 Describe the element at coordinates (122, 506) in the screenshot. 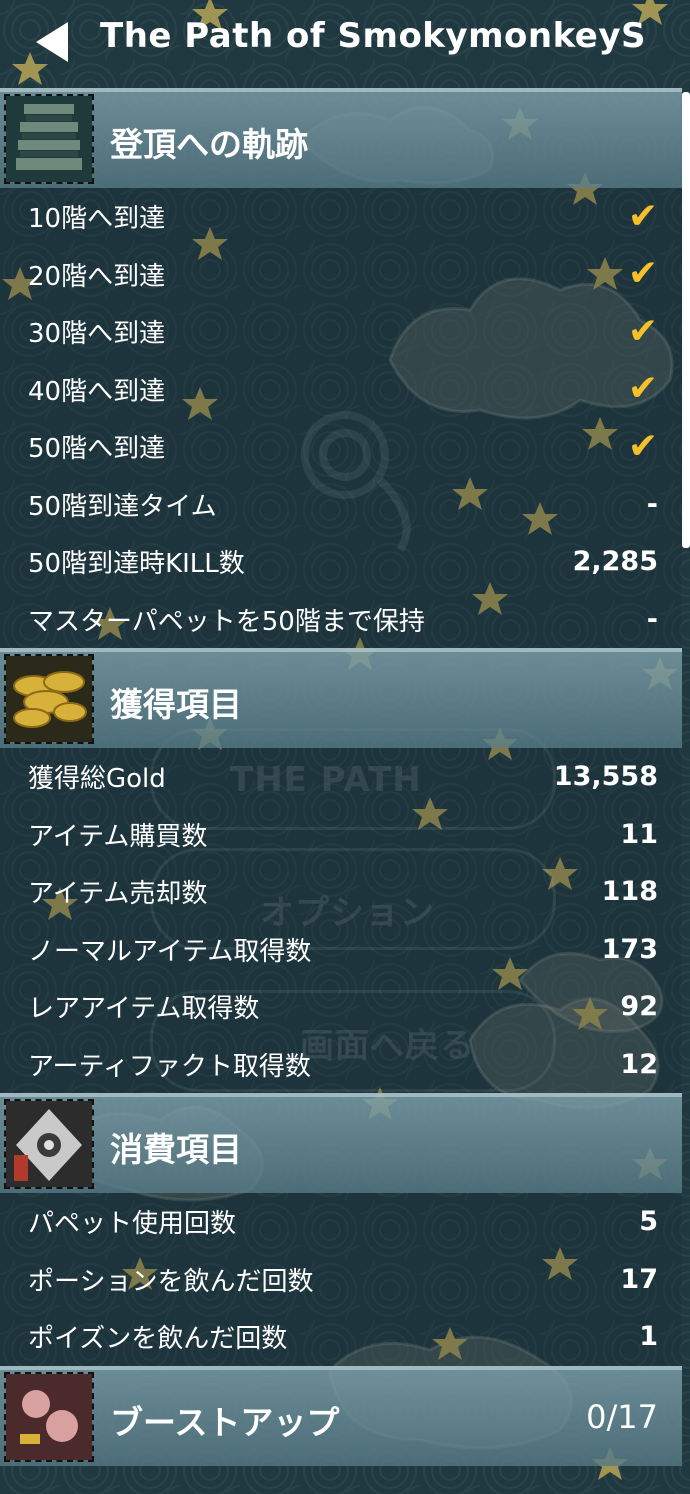

I see `stat-label: 50階到達タイム` at that location.